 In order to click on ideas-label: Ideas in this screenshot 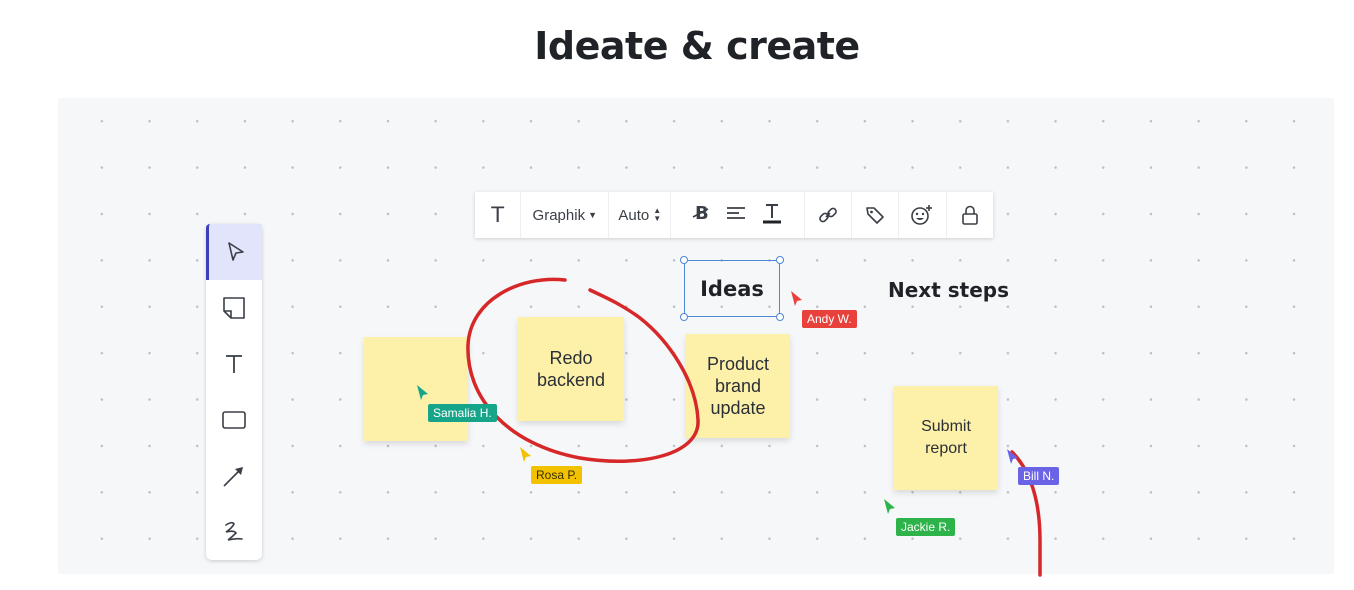, I will do `click(732, 288)`.